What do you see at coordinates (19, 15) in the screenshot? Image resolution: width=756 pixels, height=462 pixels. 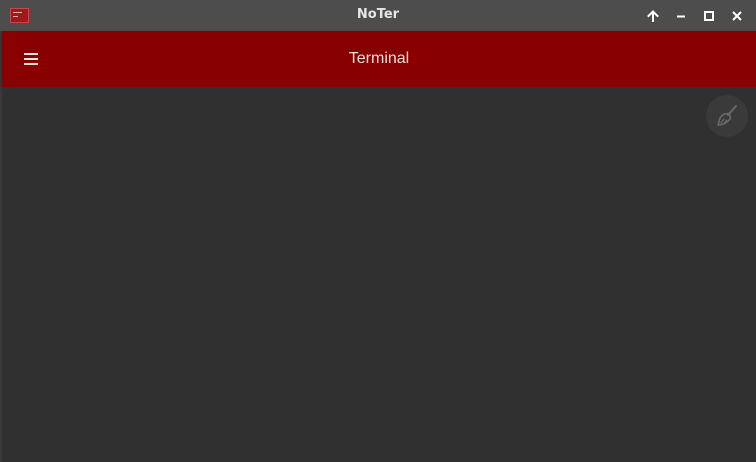 I see `app-logo-icon` at bounding box center [19, 15].